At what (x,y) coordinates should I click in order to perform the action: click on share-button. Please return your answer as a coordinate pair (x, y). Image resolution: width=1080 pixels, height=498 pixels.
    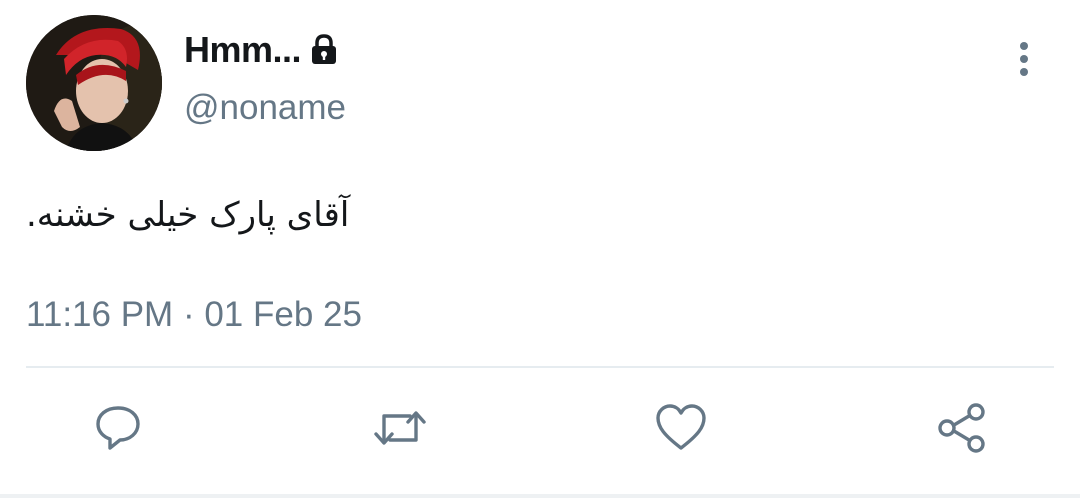
    Looking at the image, I should click on (962, 430).